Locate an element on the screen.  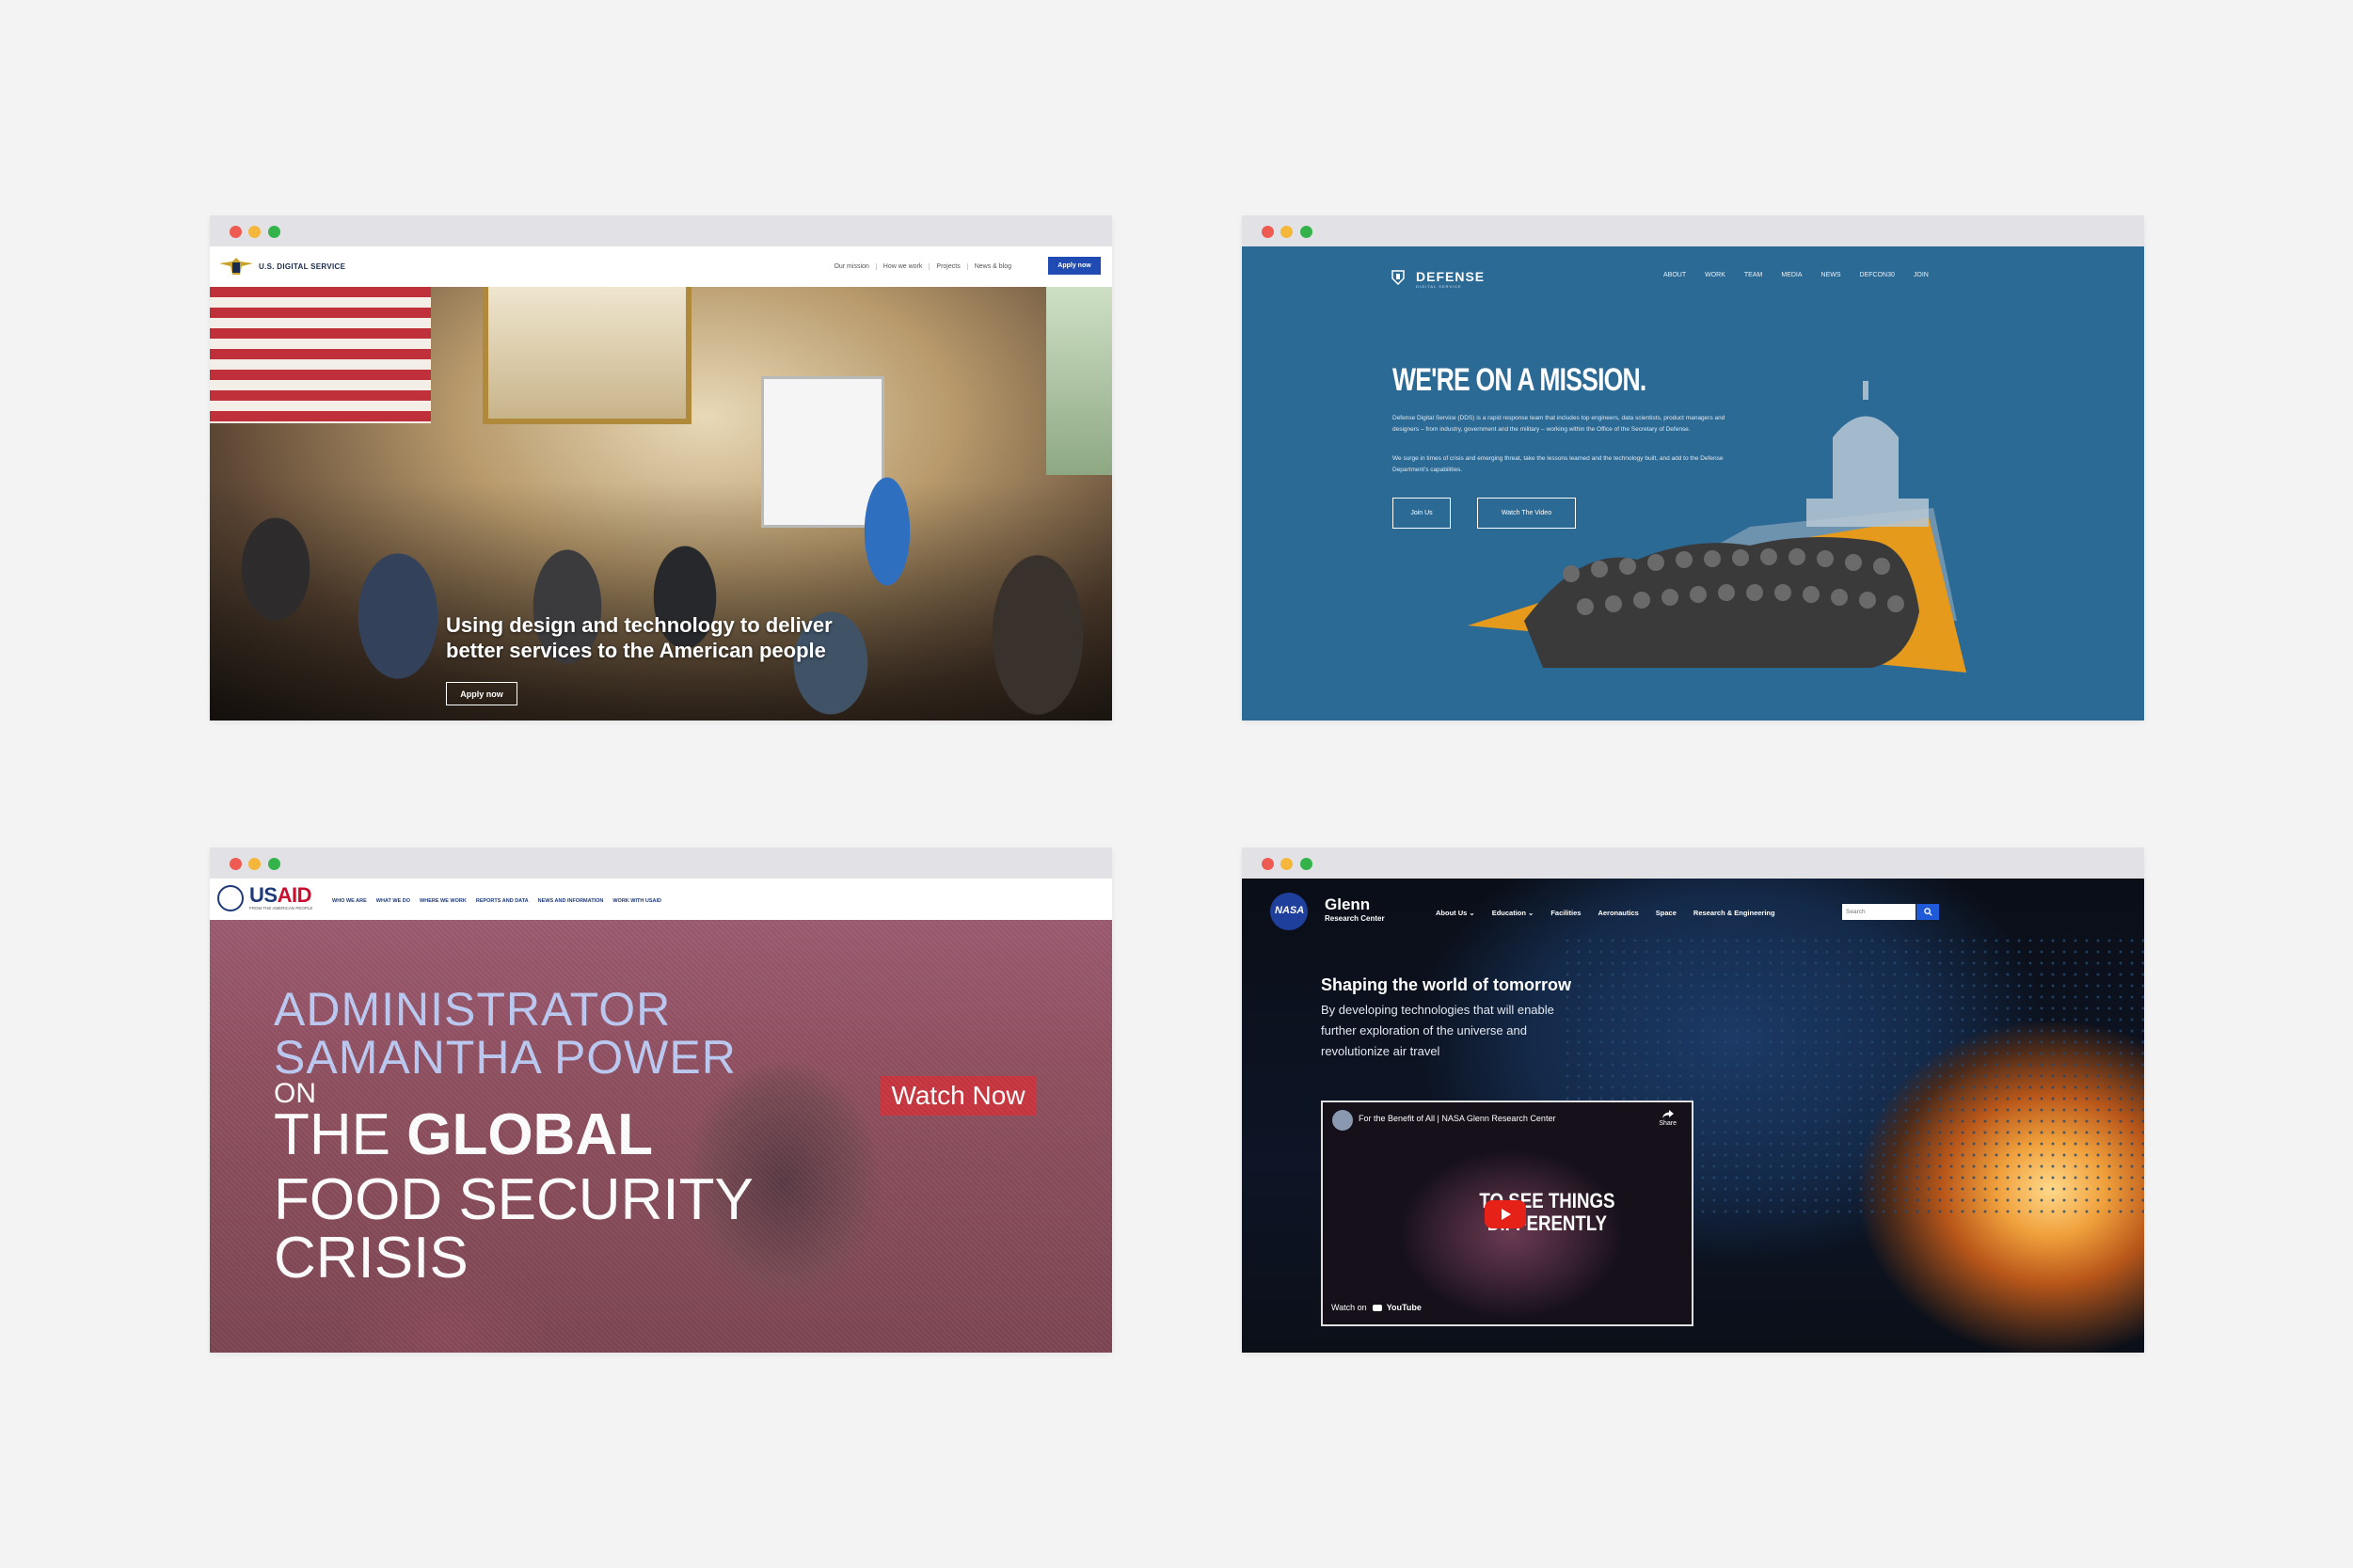
nav-how-we-work: How we work is located at coordinates (902, 266).